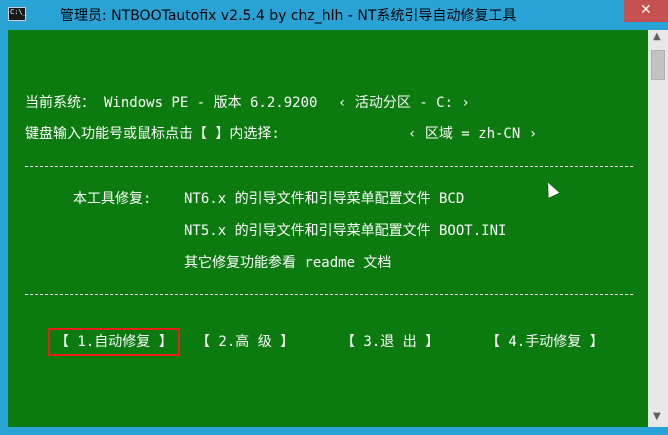  What do you see at coordinates (404, 103) in the screenshot?
I see `active-partition: ‹ 活动分区 - C: ›` at bounding box center [404, 103].